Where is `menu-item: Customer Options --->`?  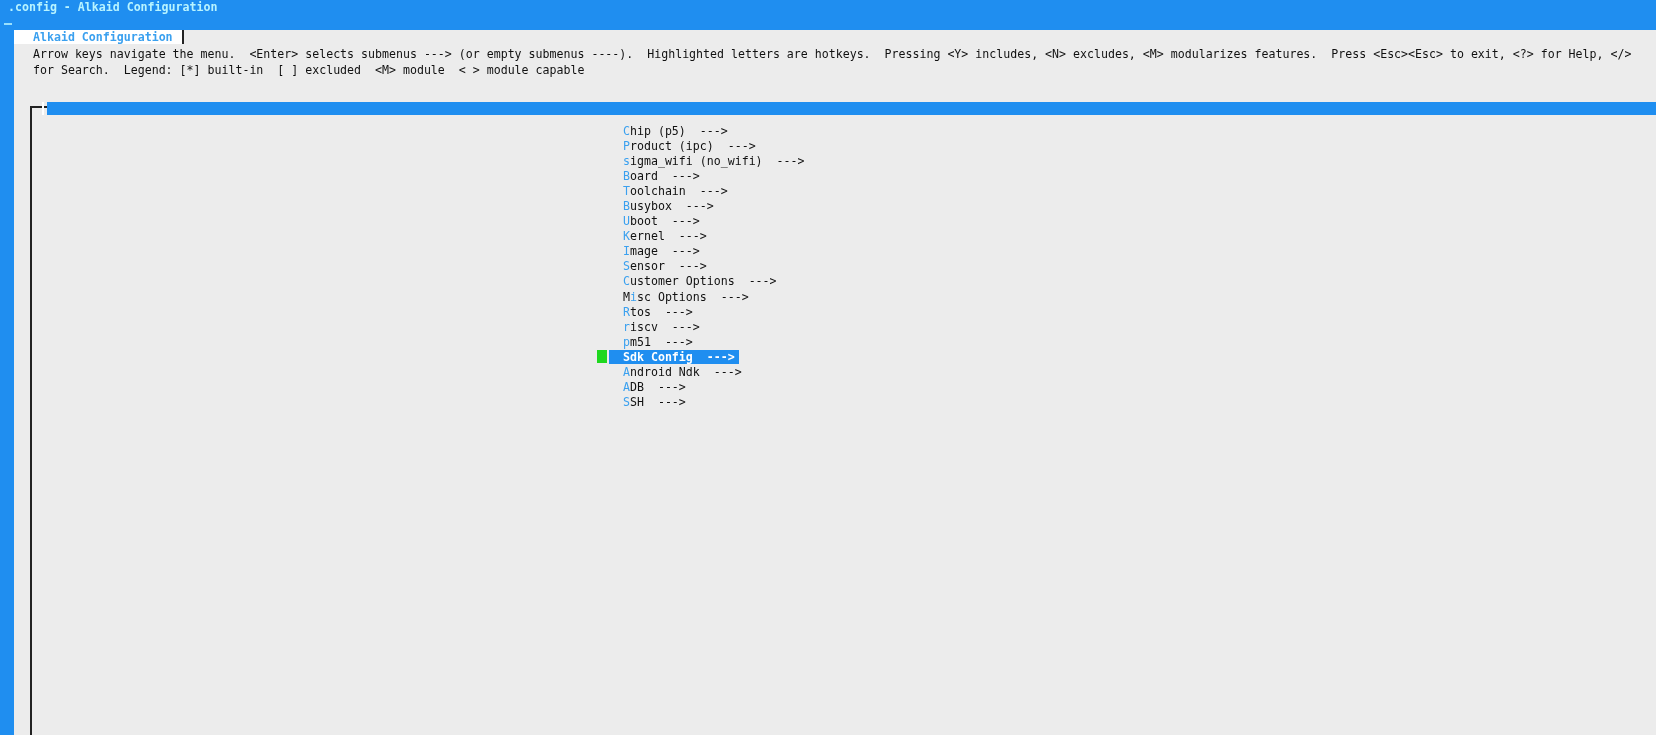 menu-item: Customer Options ---> is located at coordinates (702, 281).